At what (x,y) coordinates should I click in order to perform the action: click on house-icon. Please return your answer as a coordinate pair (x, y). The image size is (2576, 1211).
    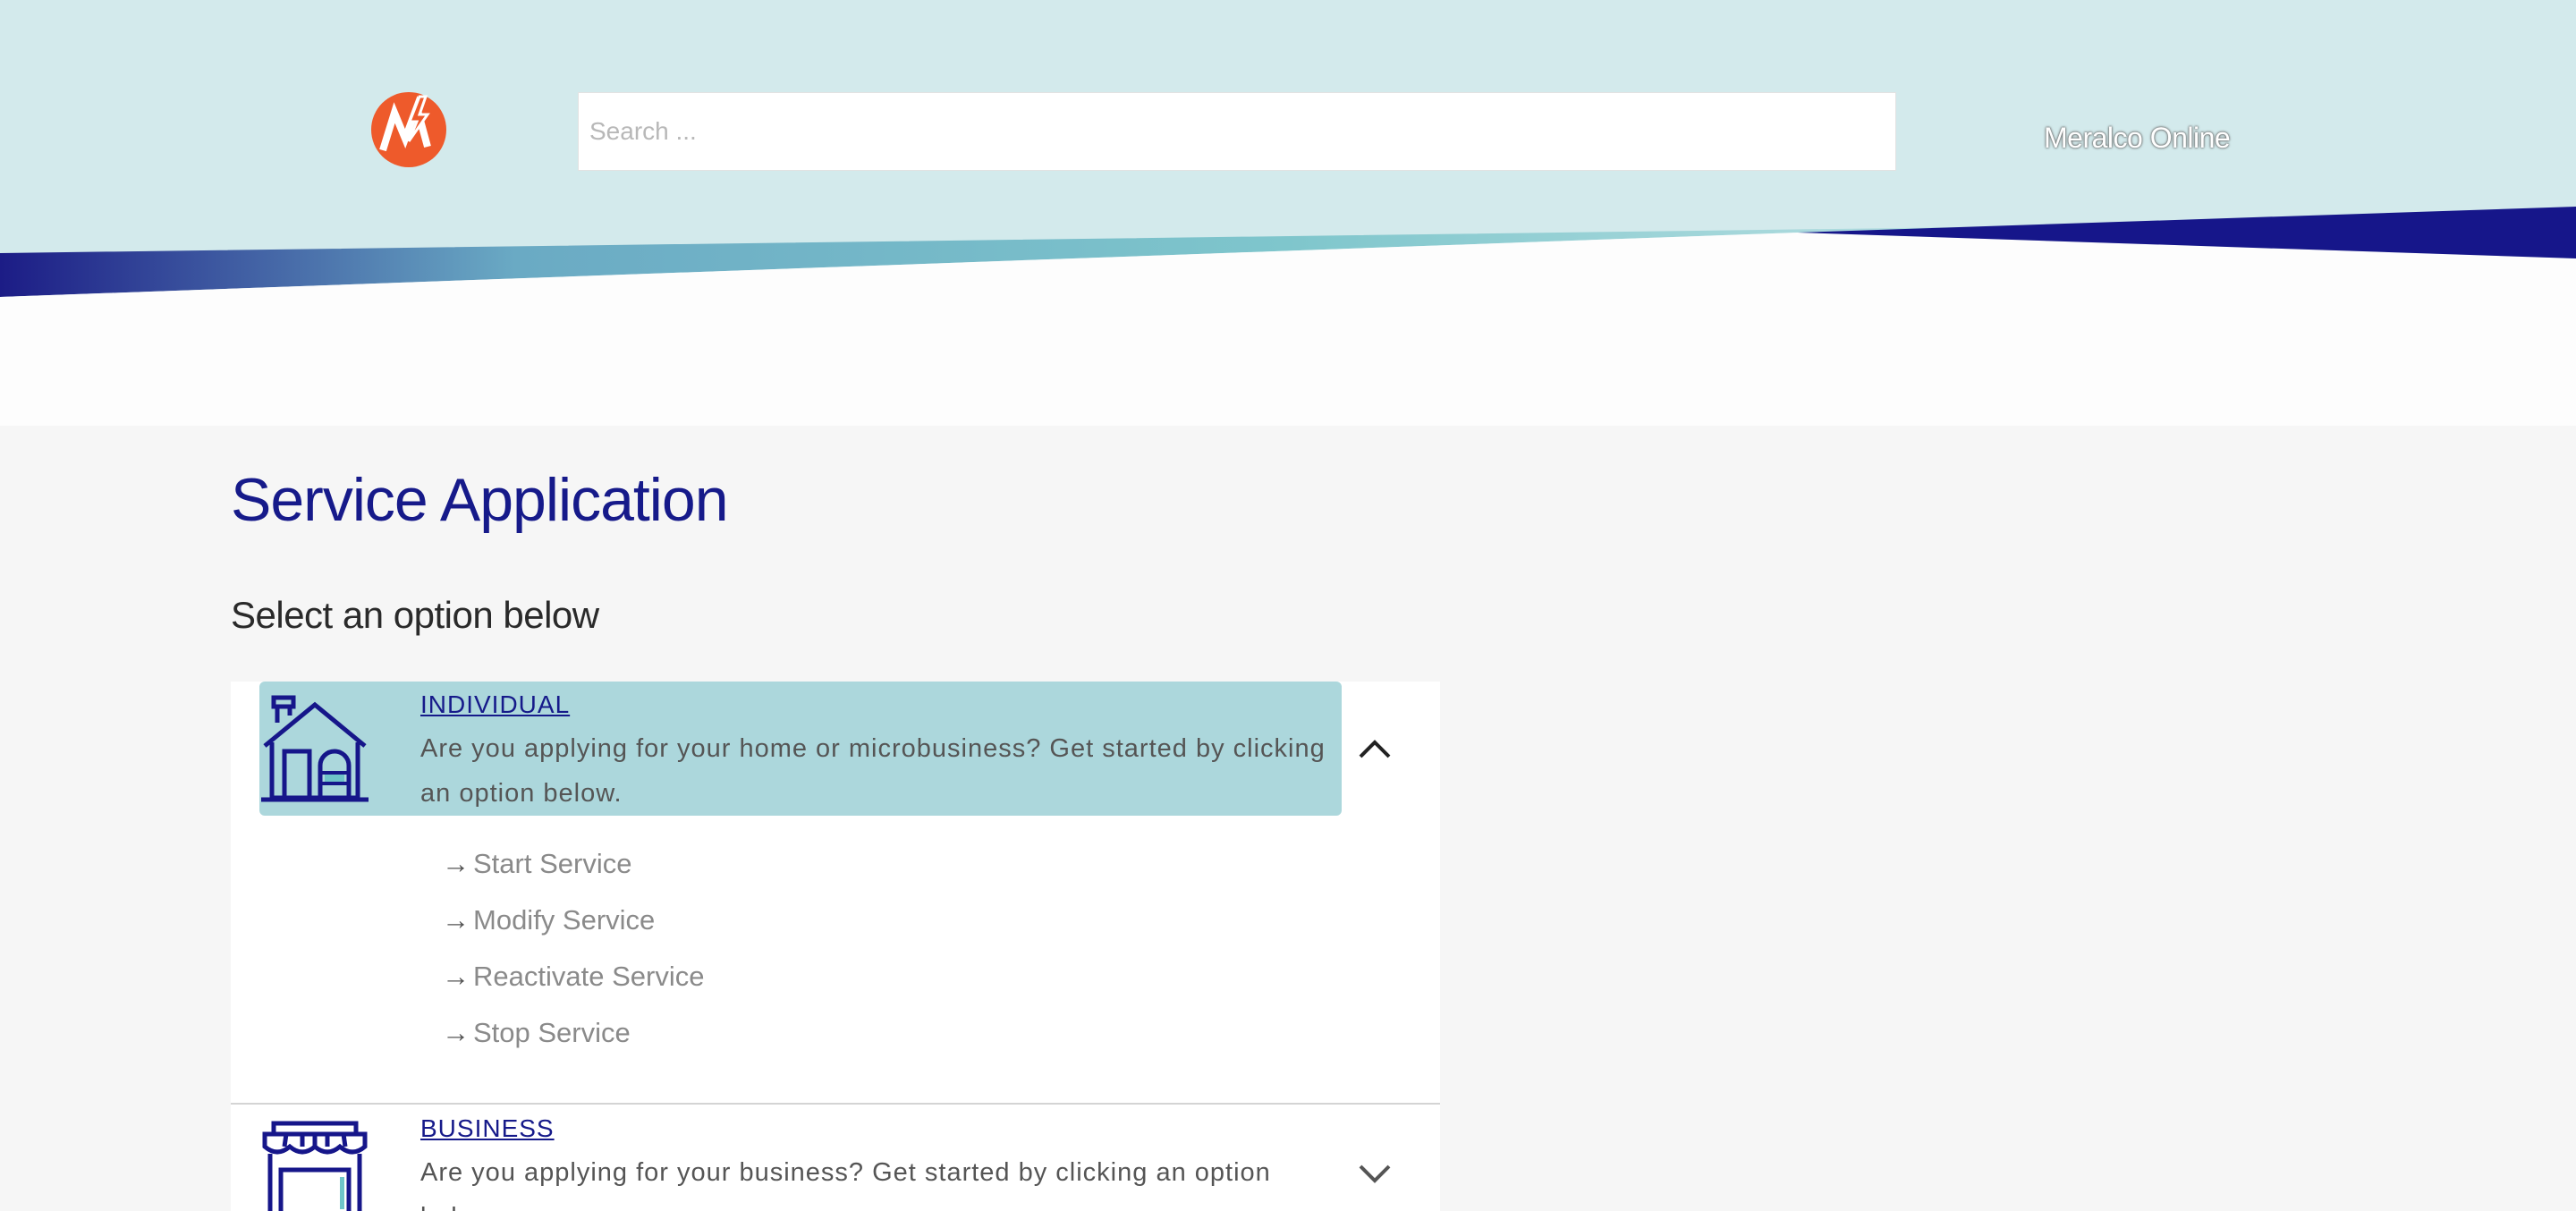
    Looking at the image, I should click on (315, 748).